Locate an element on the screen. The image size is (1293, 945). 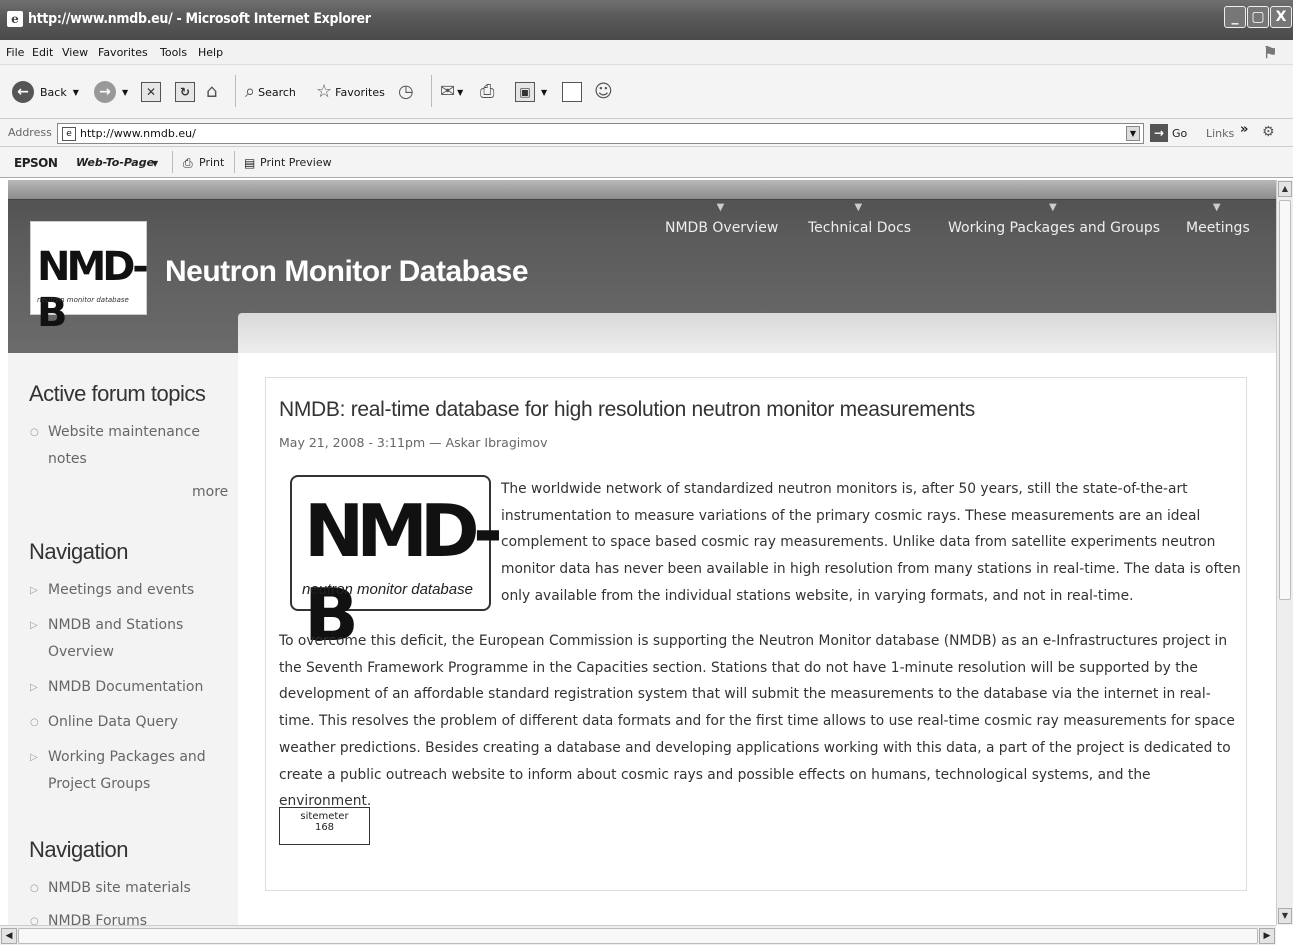
stop-button: ✕ is located at coordinates (151, 92).